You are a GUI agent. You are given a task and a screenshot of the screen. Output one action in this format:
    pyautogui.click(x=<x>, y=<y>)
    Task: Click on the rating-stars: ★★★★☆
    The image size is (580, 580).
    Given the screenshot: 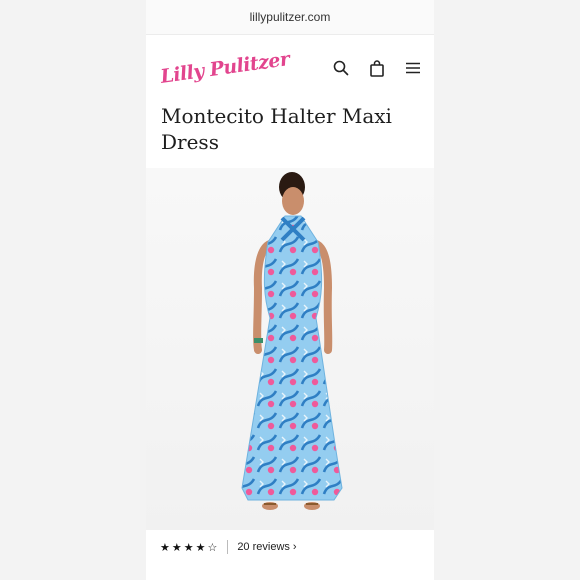 What is the action you would take?
    pyautogui.click(x=190, y=547)
    